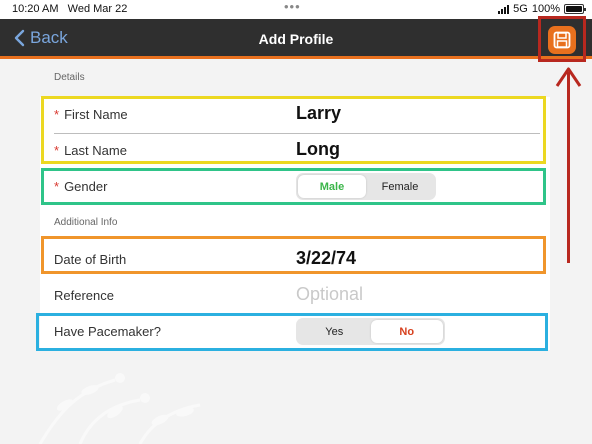 The image size is (592, 444). I want to click on status-indicators: 5G 100%, so click(542, 9).